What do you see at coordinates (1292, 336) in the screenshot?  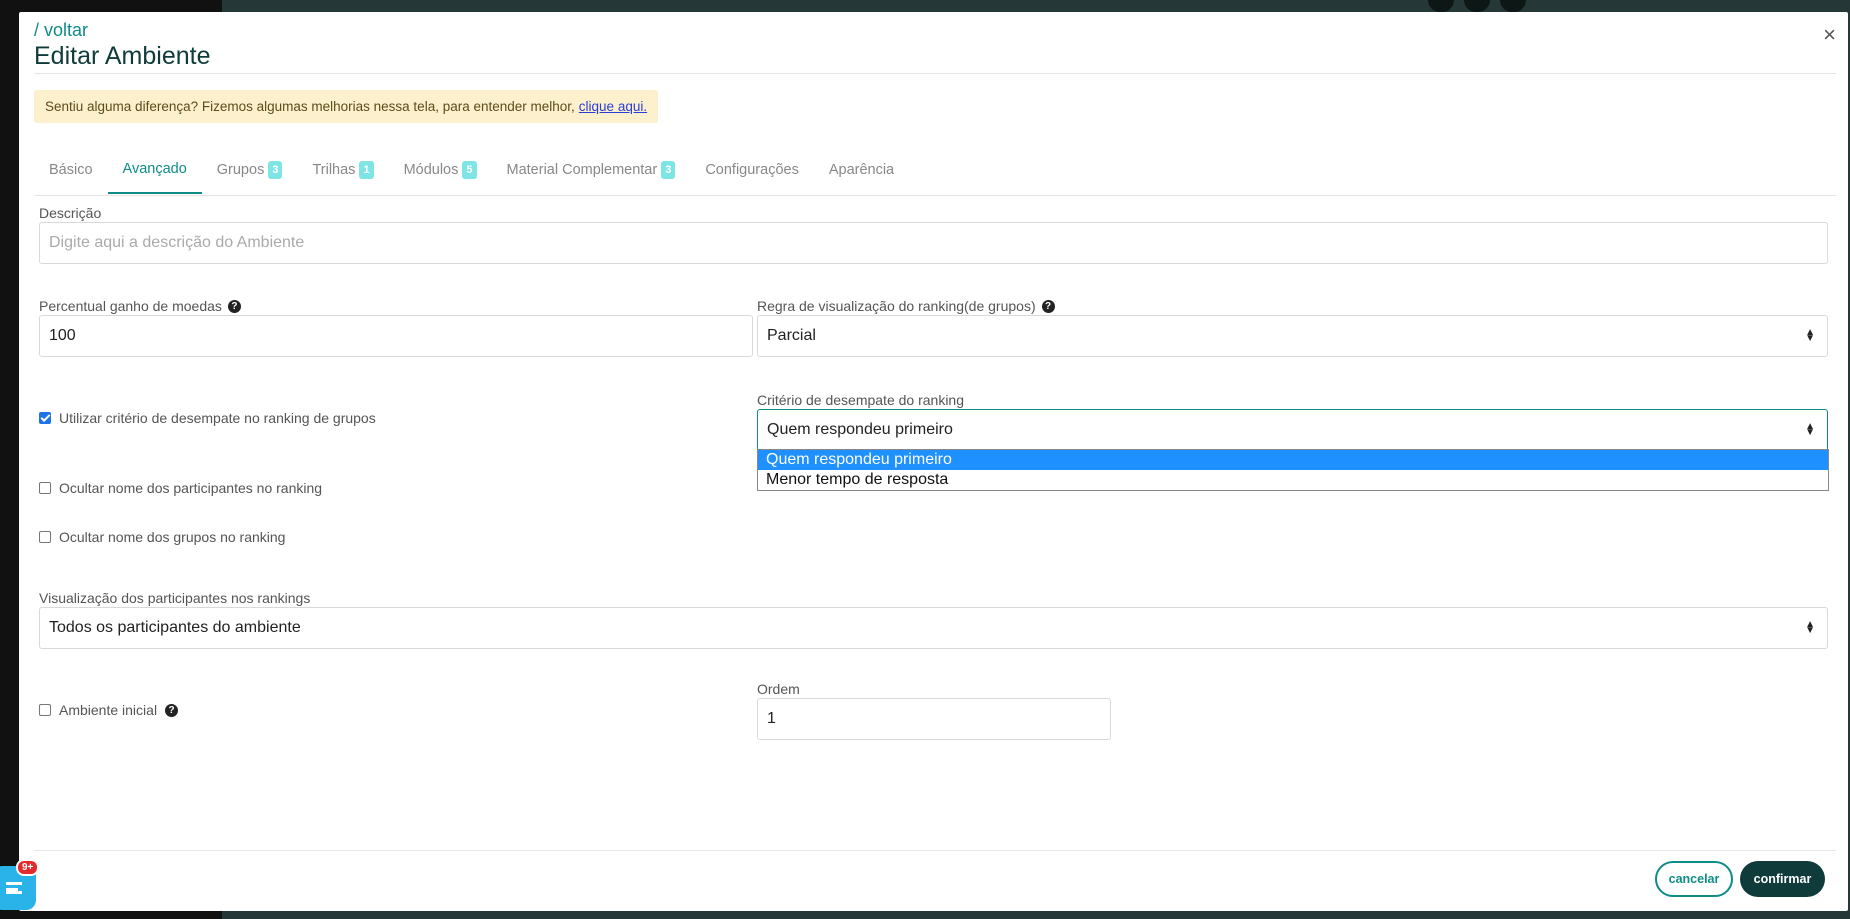 I see `regra-select: Parcial ▲ ▼` at bounding box center [1292, 336].